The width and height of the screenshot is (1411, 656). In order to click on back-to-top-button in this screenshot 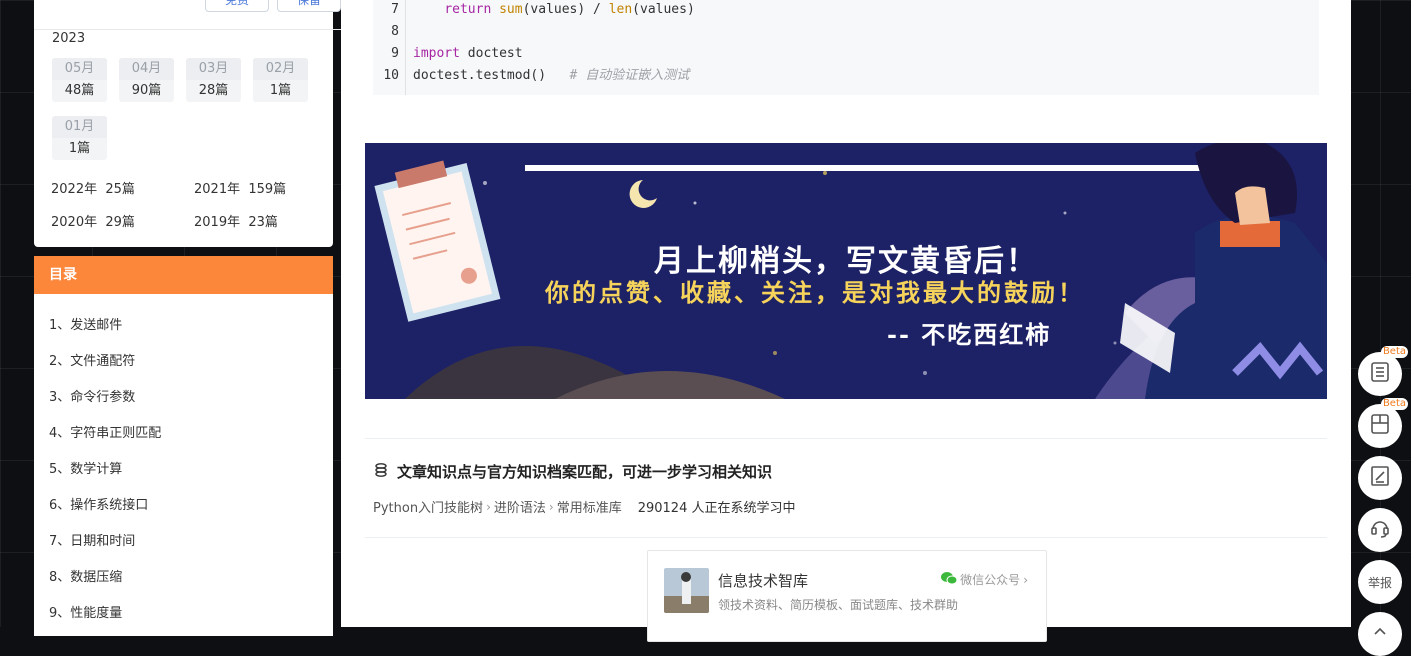, I will do `click(1380, 634)`.